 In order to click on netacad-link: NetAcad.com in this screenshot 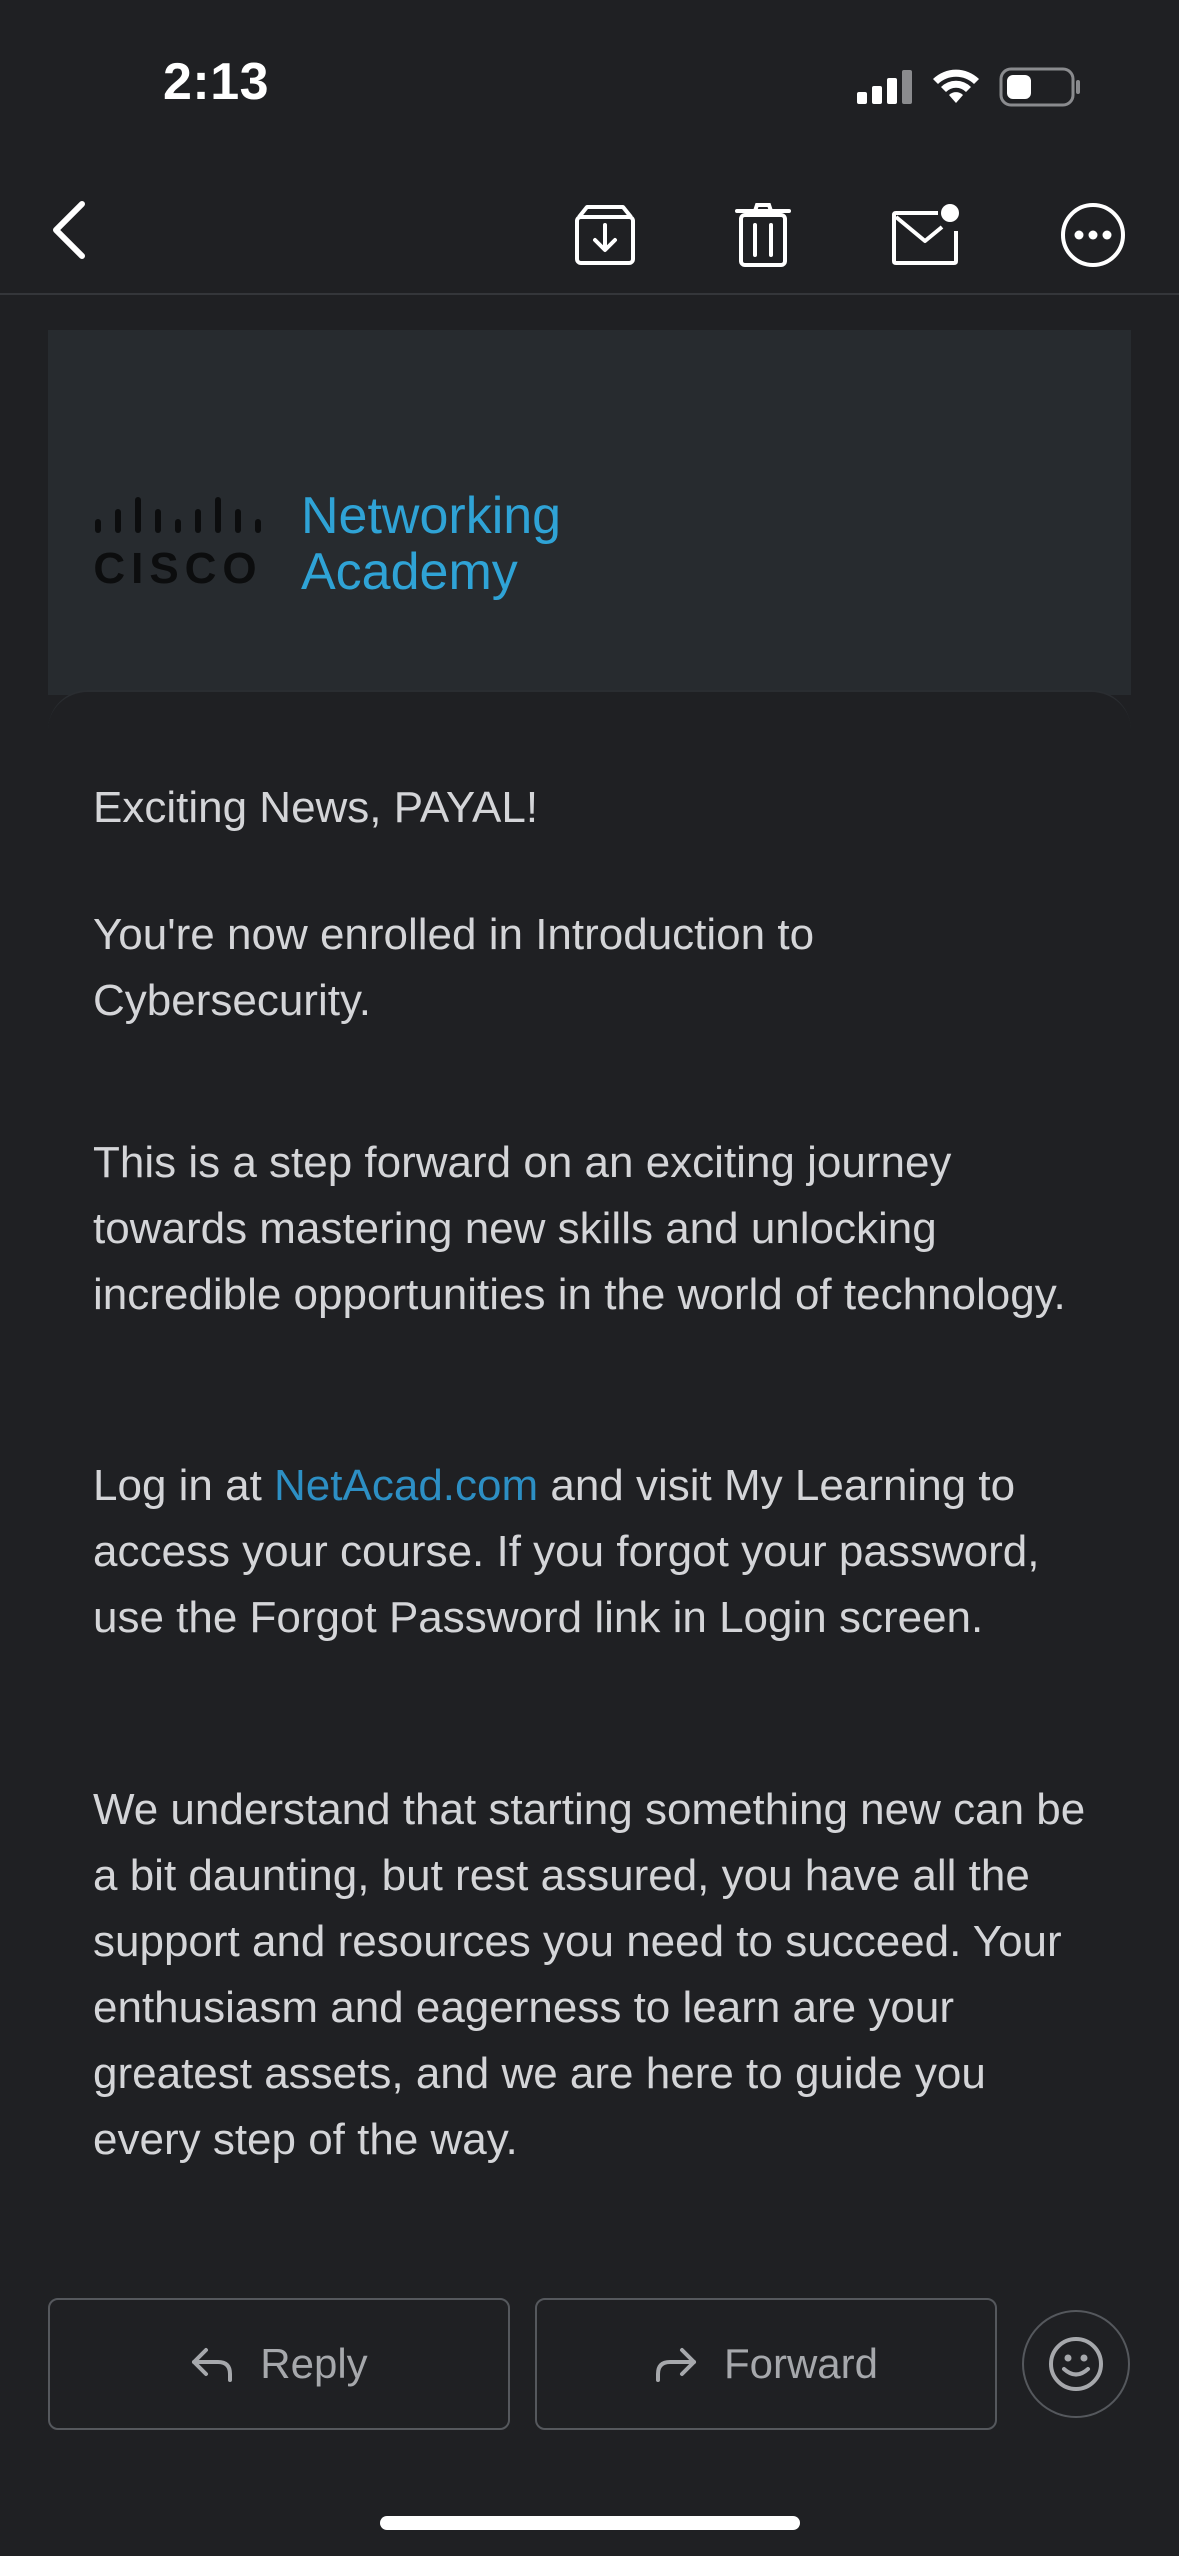, I will do `click(406, 1485)`.